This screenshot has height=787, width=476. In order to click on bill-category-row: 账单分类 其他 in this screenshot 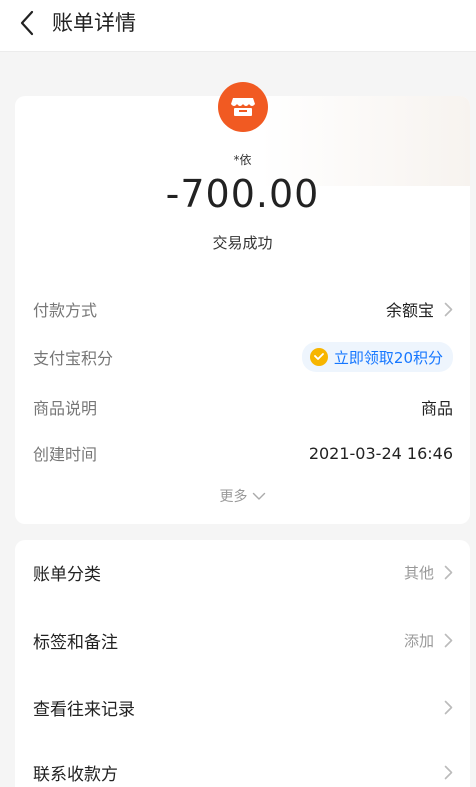, I will do `click(243, 572)`.